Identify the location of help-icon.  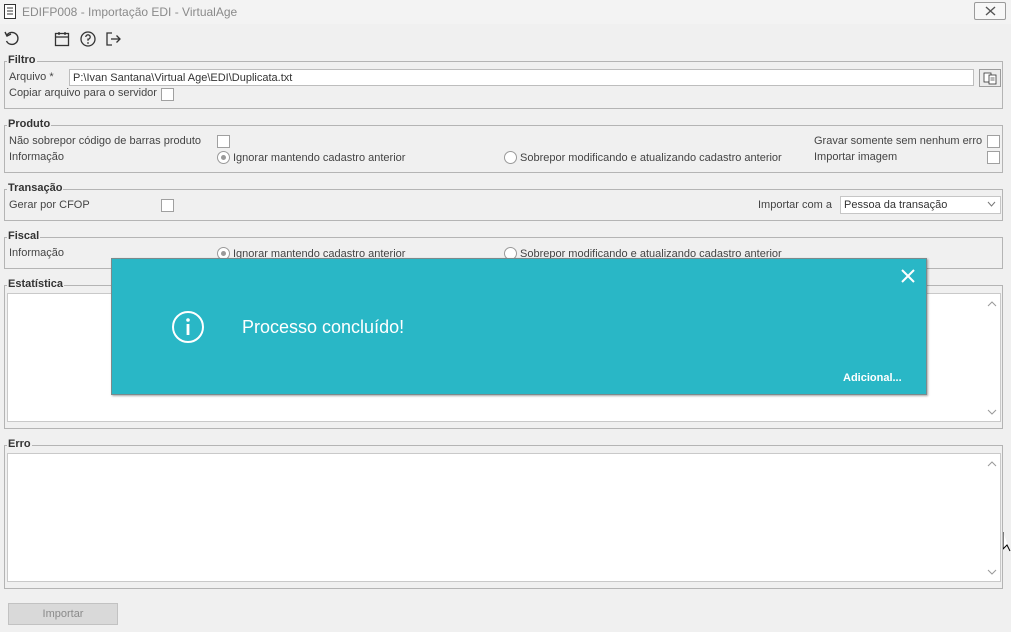
(88, 39).